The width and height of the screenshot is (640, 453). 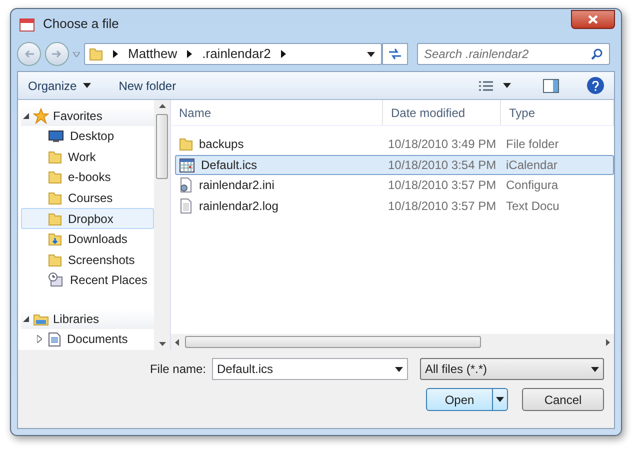 I want to click on file-name-field: Default.ics, so click(x=310, y=369).